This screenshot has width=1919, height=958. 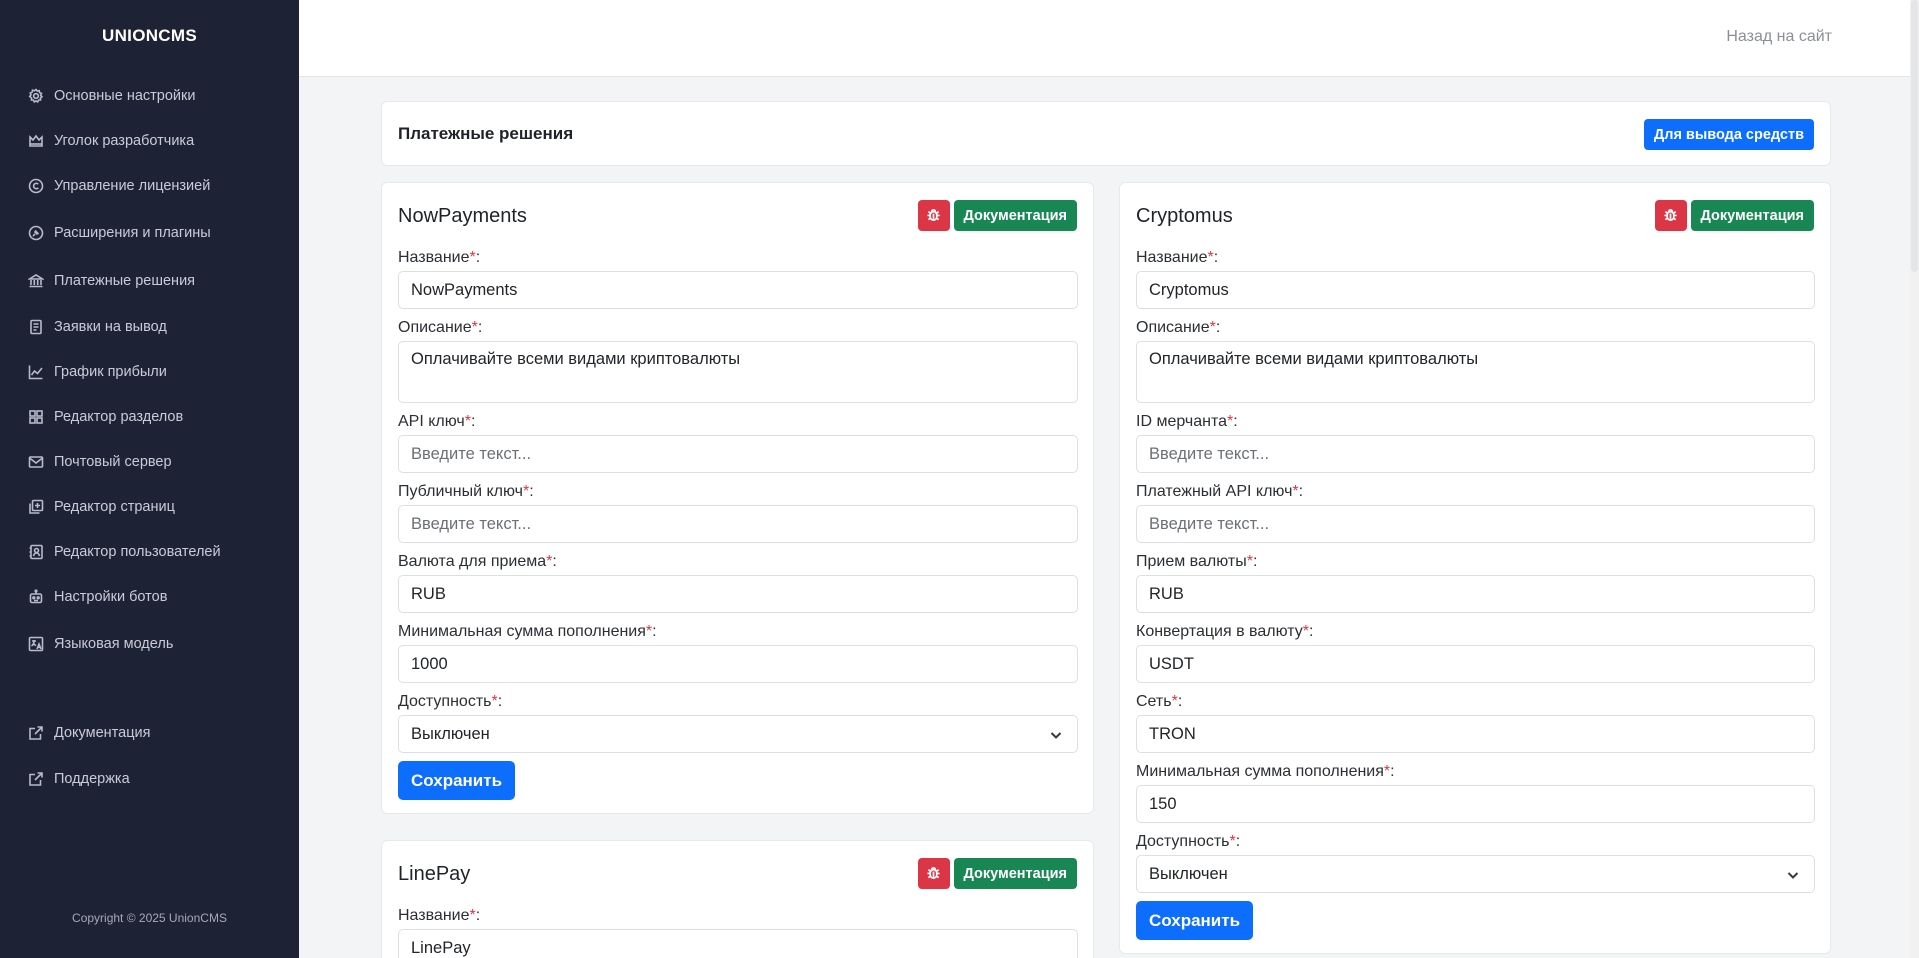 What do you see at coordinates (1914, 479) in the screenshot?
I see `page-scrollbar` at bounding box center [1914, 479].